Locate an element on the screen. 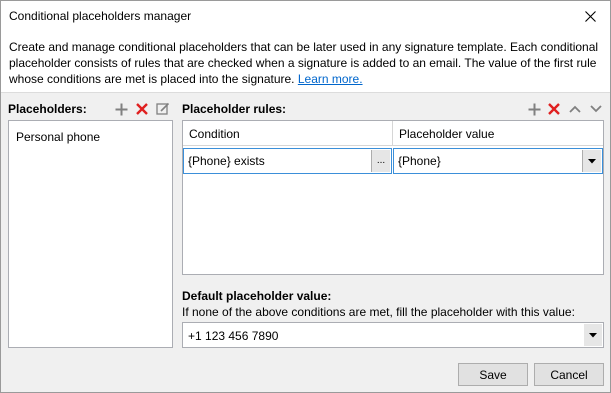 The width and height of the screenshot is (611, 393). close-icon is located at coordinates (590, 16).